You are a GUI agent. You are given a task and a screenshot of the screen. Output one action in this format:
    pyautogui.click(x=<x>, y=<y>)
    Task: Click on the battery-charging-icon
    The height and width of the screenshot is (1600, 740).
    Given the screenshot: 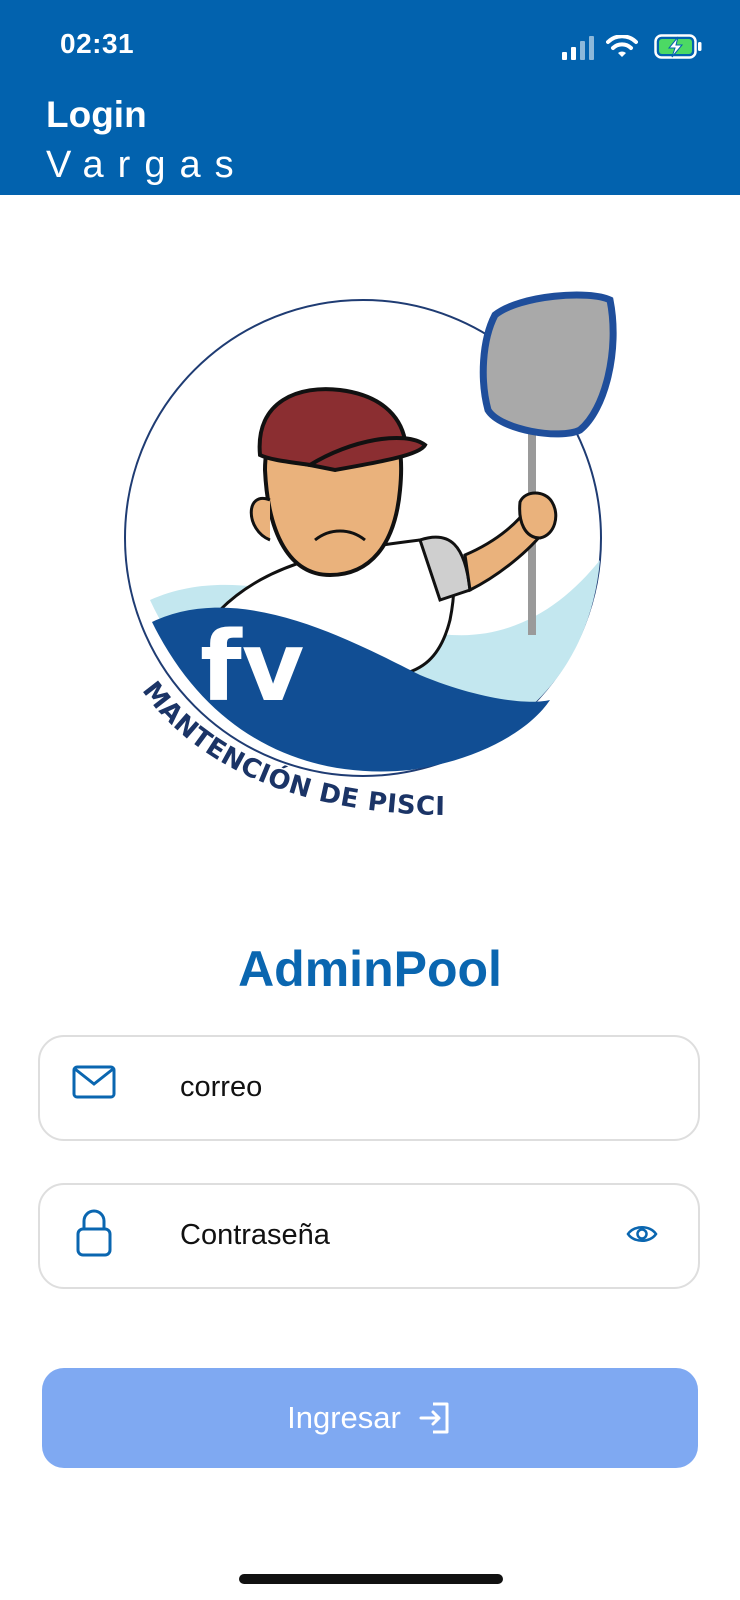 What is the action you would take?
    pyautogui.click(x=678, y=46)
    